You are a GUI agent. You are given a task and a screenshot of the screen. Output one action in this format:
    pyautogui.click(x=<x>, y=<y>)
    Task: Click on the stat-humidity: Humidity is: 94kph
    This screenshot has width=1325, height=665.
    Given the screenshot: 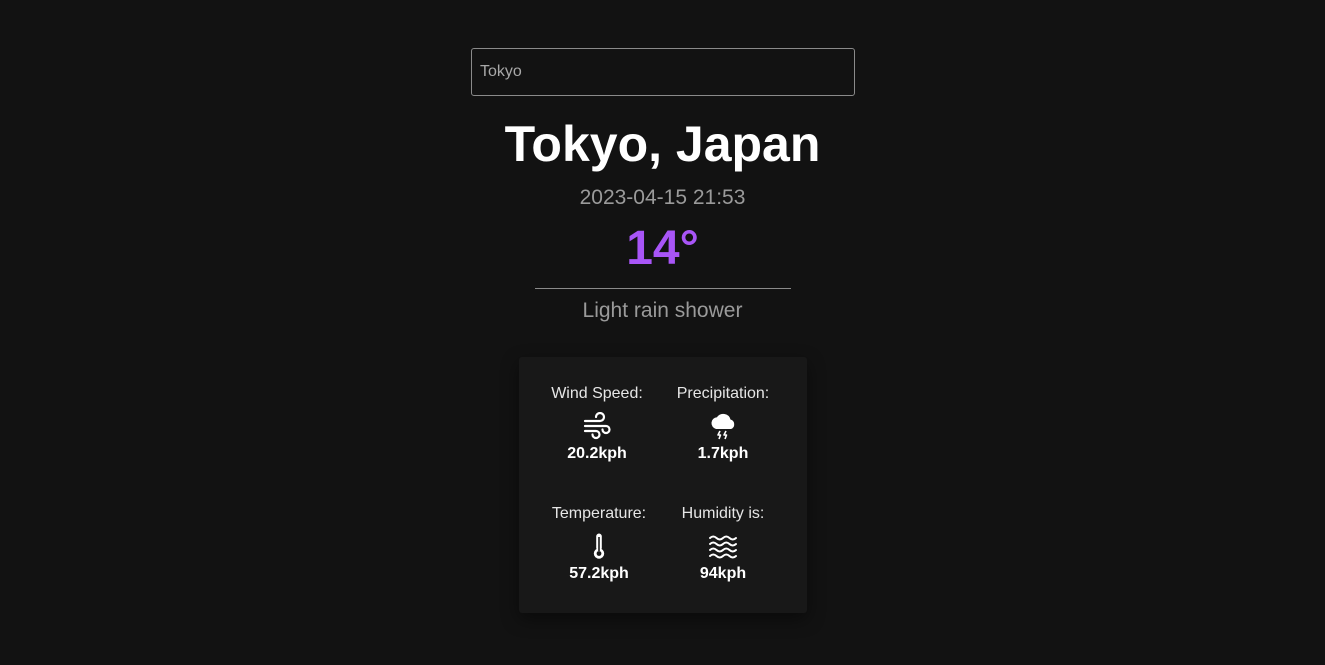 What is the action you would take?
    pyautogui.click(x=723, y=544)
    